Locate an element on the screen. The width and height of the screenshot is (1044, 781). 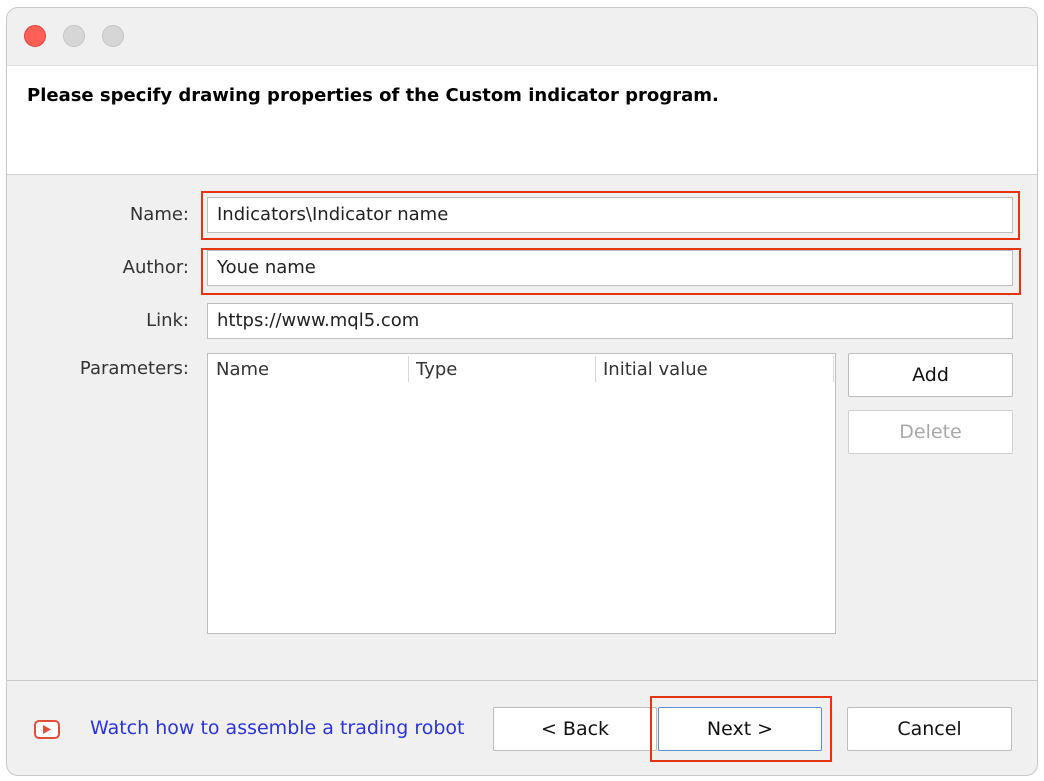
maximize-window-icon is located at coordinates (113, 36).